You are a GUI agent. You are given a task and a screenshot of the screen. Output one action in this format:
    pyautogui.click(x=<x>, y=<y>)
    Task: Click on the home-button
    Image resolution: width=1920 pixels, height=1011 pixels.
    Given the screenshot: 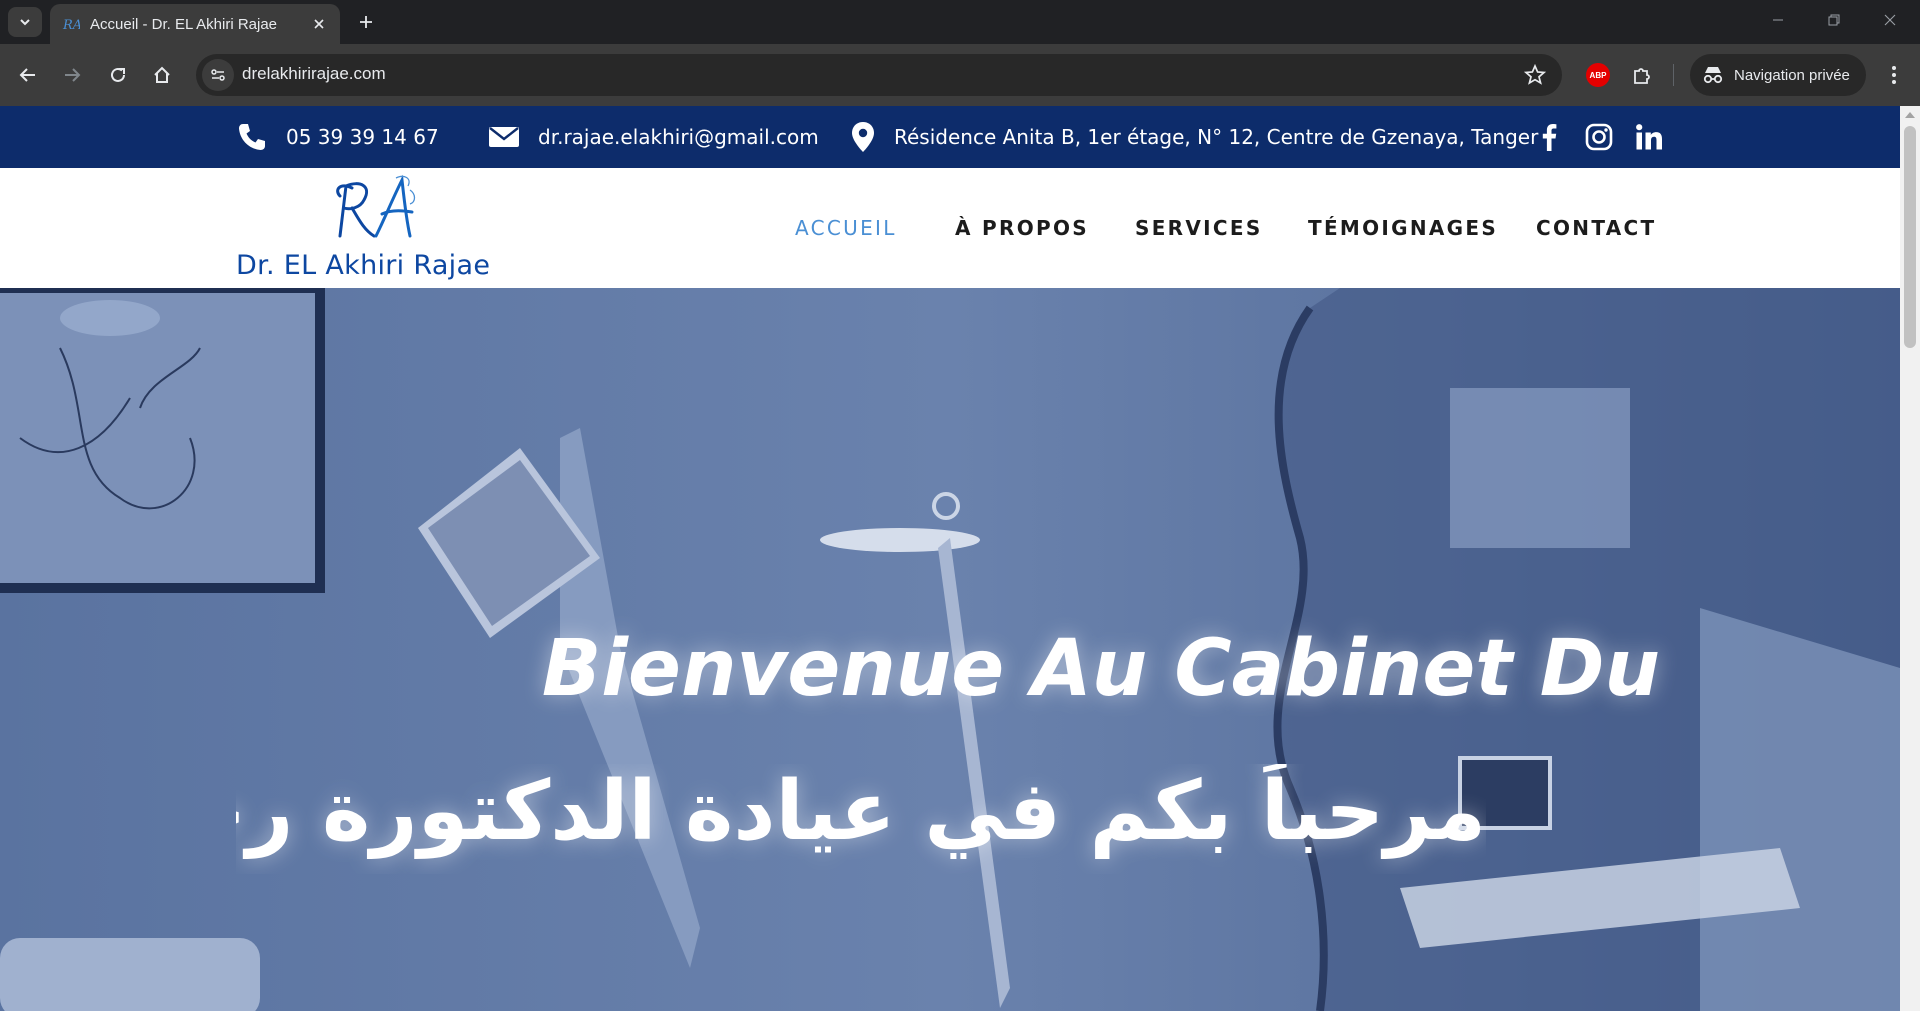 What is the action you would take?
    pyautogui.click(x=162, y=75)
    